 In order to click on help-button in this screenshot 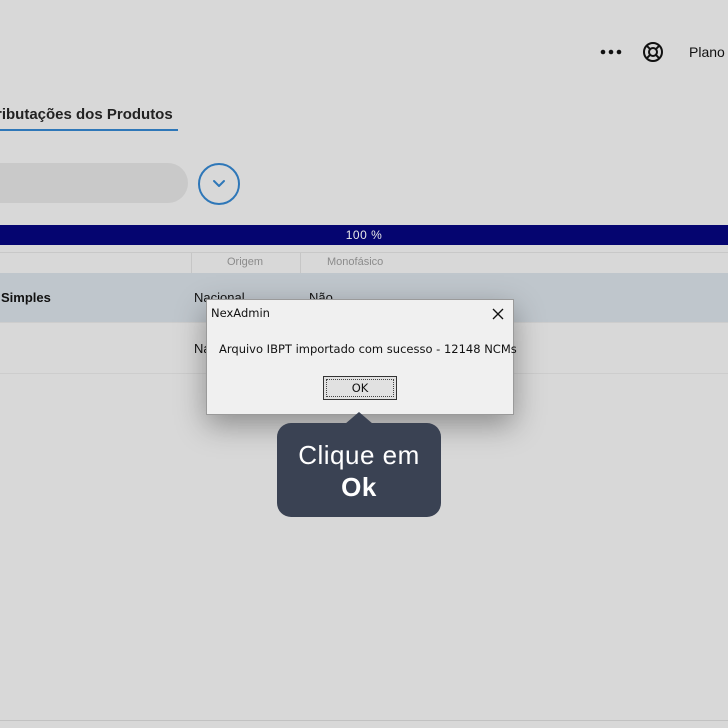, I will do `click(653, 52)`.